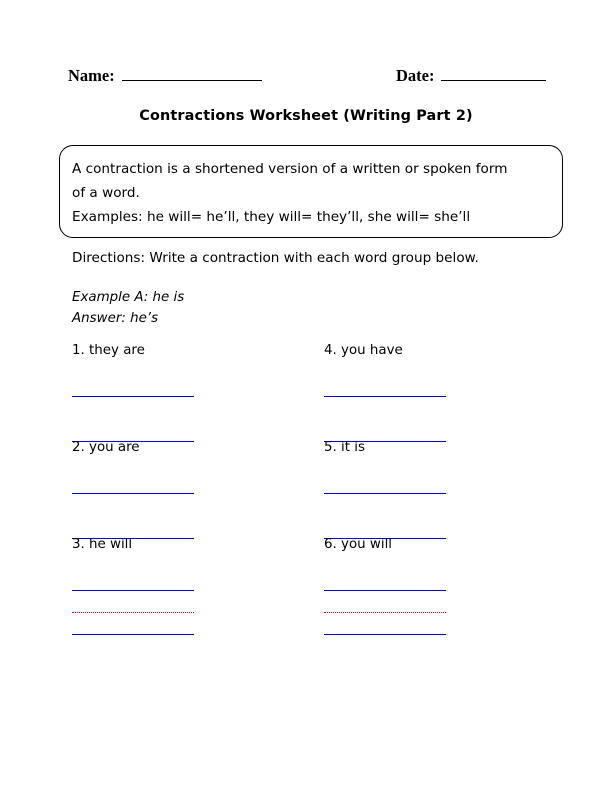  What do you see at coordinates (102, 544) in the screenshot?
I see `question-label: 3. he will` at bounding box center [102, 544].